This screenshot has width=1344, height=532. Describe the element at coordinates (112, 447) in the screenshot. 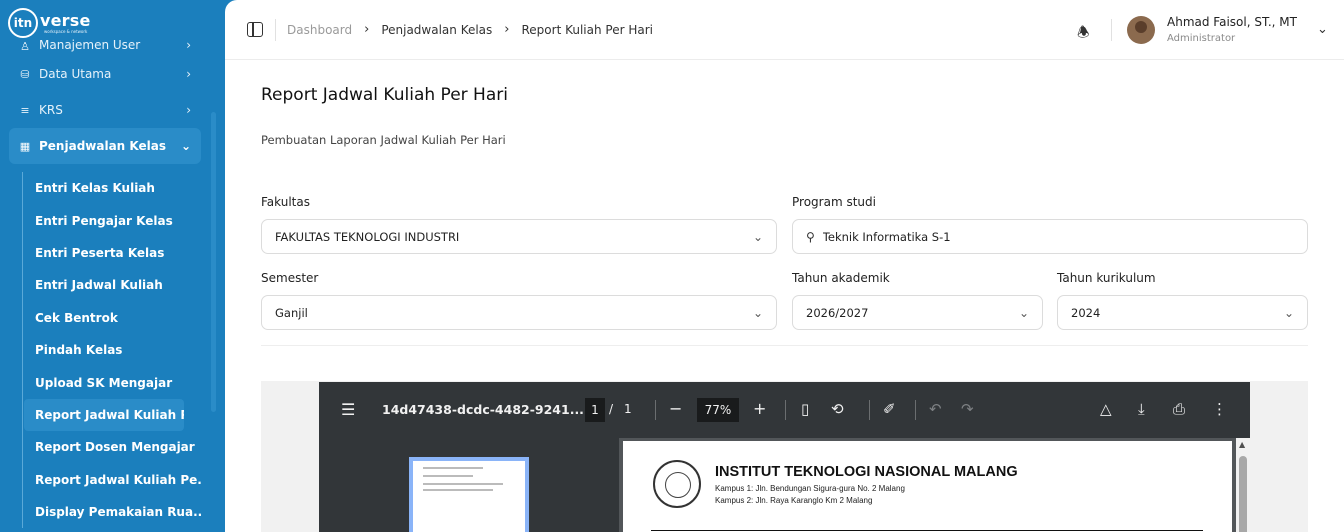

I see `submenu-item: Report Dosen Mengajar` at that location.